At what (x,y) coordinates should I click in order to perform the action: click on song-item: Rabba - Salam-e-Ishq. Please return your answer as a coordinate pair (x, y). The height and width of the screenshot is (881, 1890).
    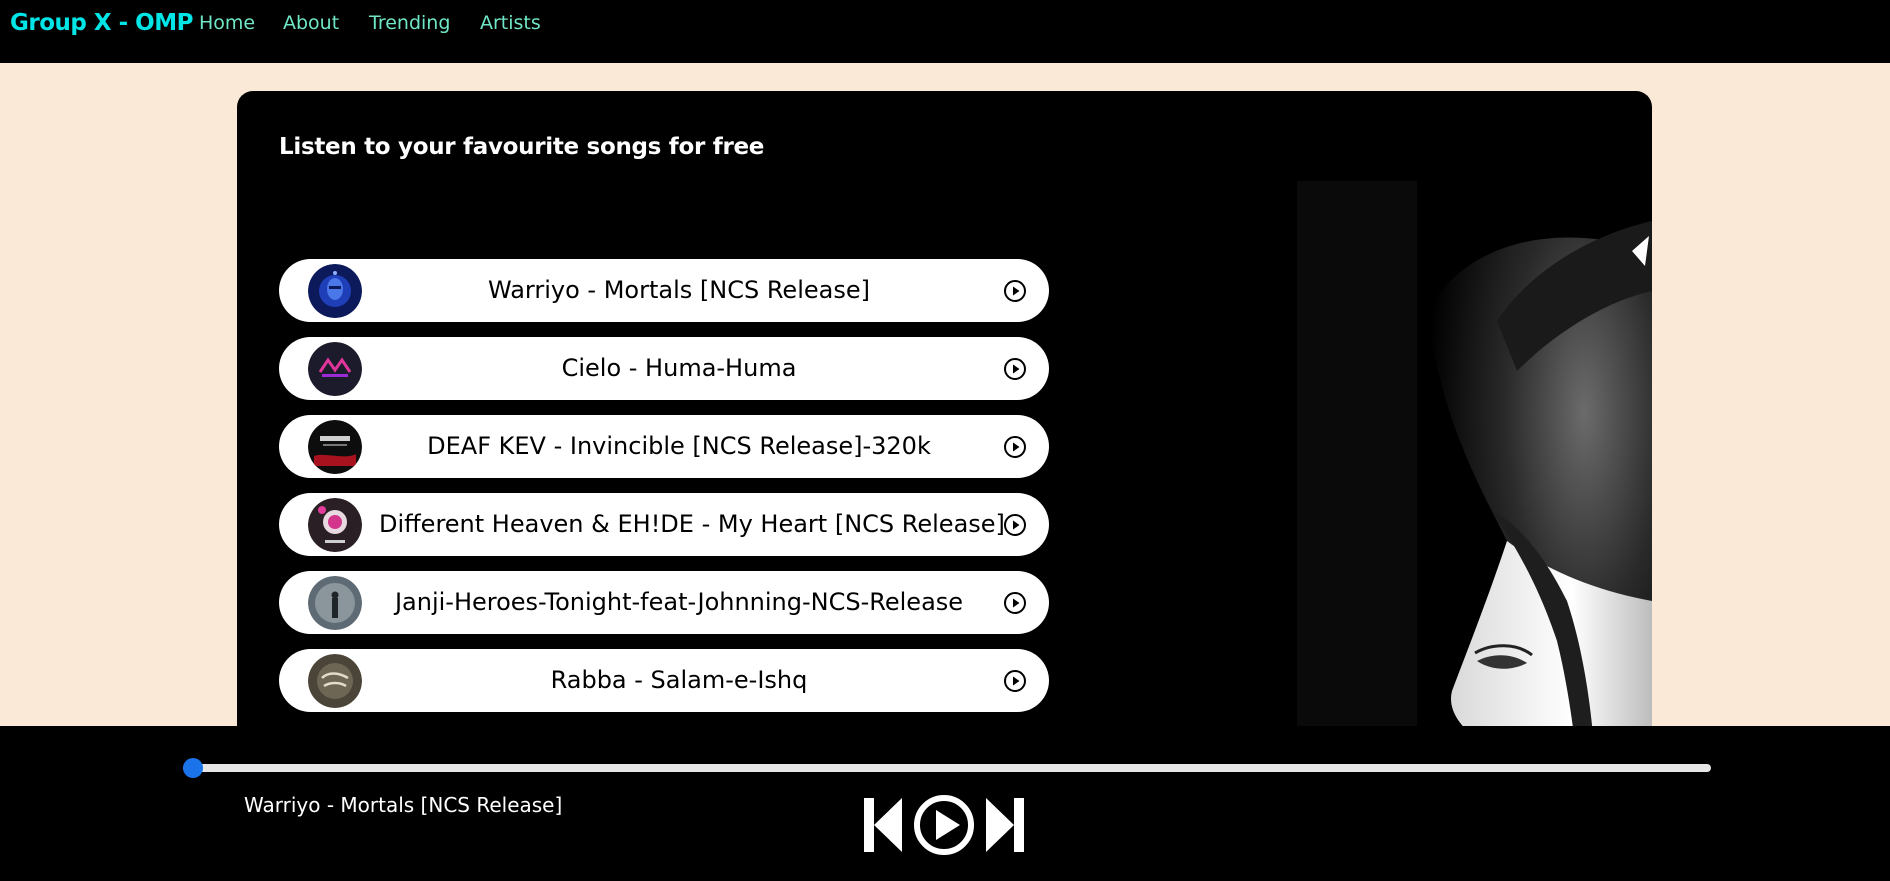
    Looking at the image, I should click on (664, 680).